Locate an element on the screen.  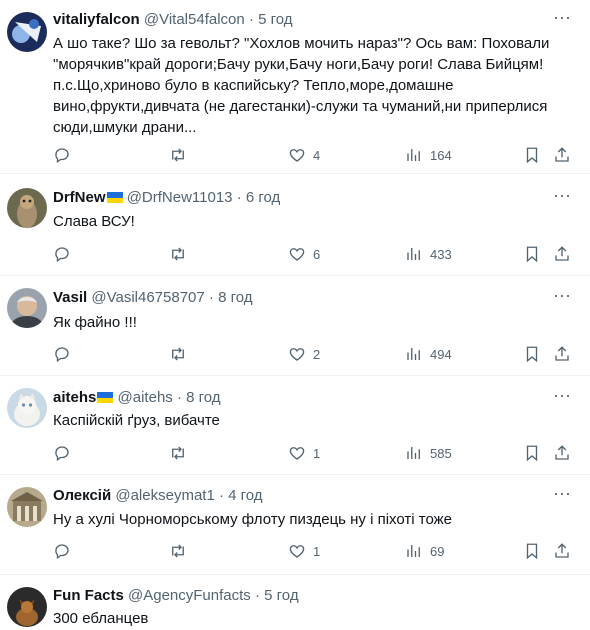
like-button: 4 is located at coordinates (304, 155).